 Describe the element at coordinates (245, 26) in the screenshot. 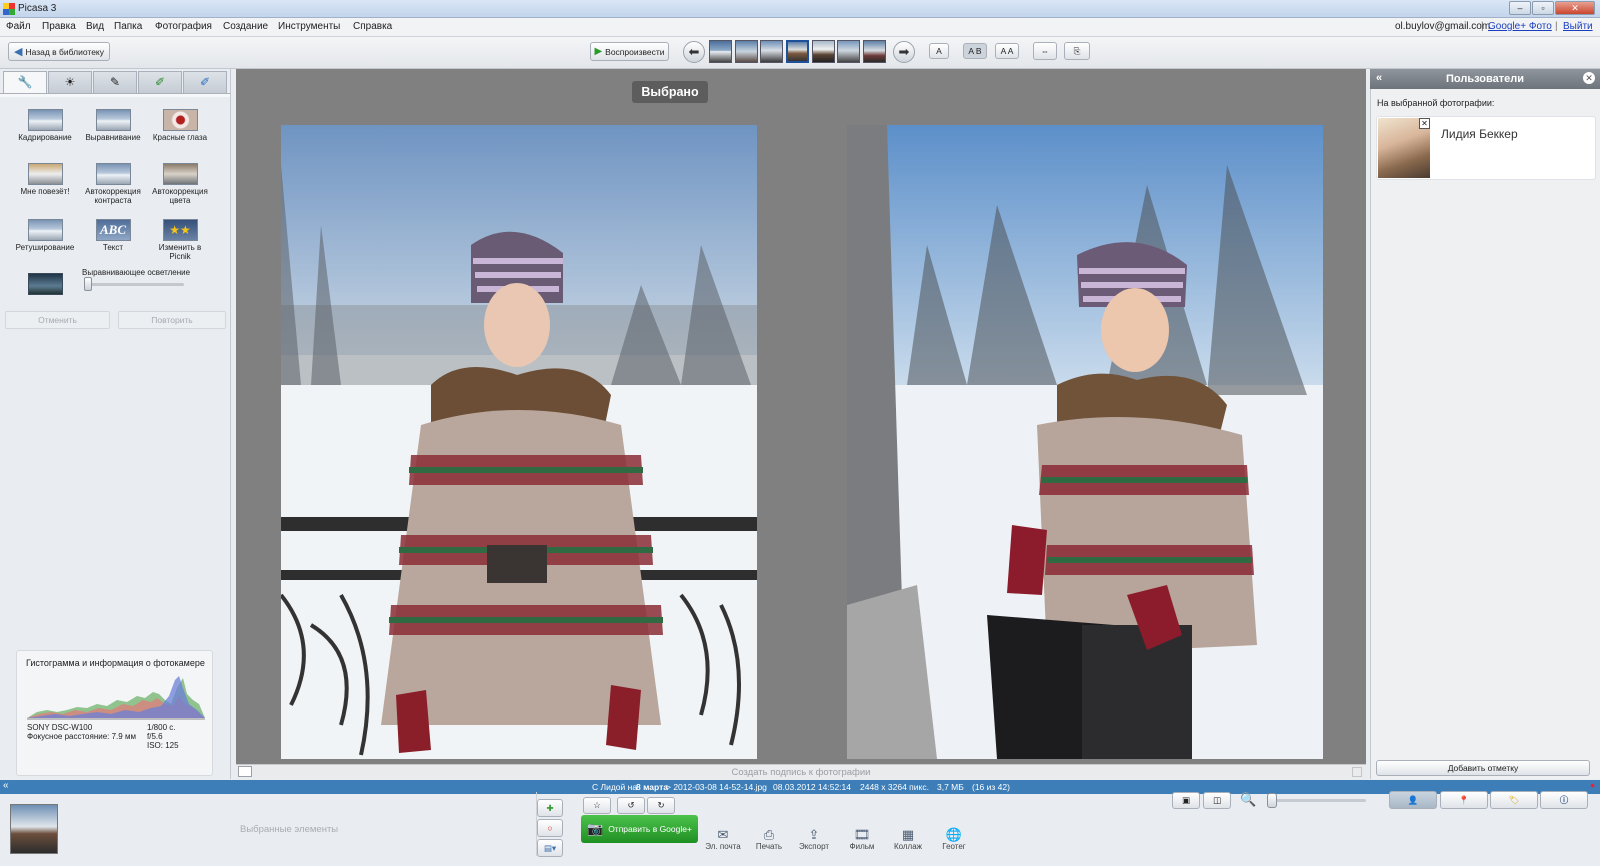

I see `menu-create: Создание` at that location.